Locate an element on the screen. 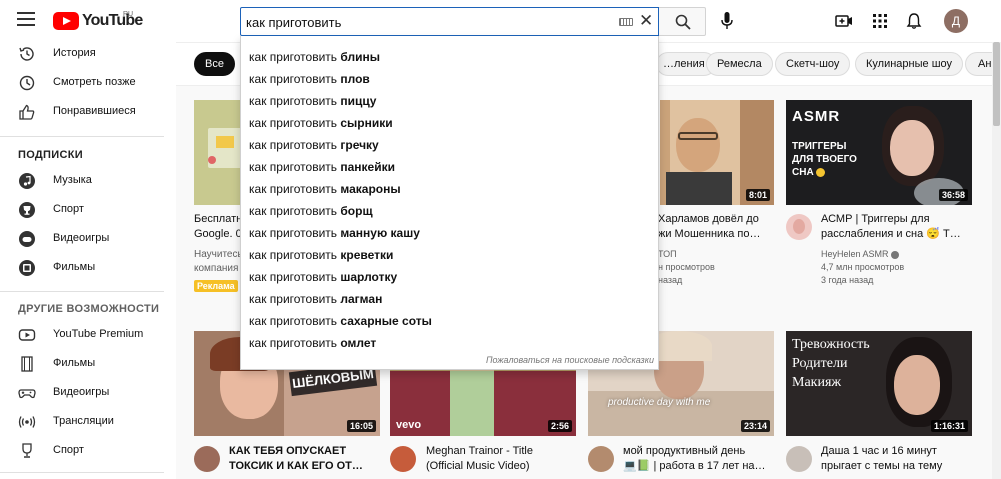 The height and width of the screenshot is (479, 1001). sidebar-item-label: Смотреть позже is located at coordinates (94, 82).